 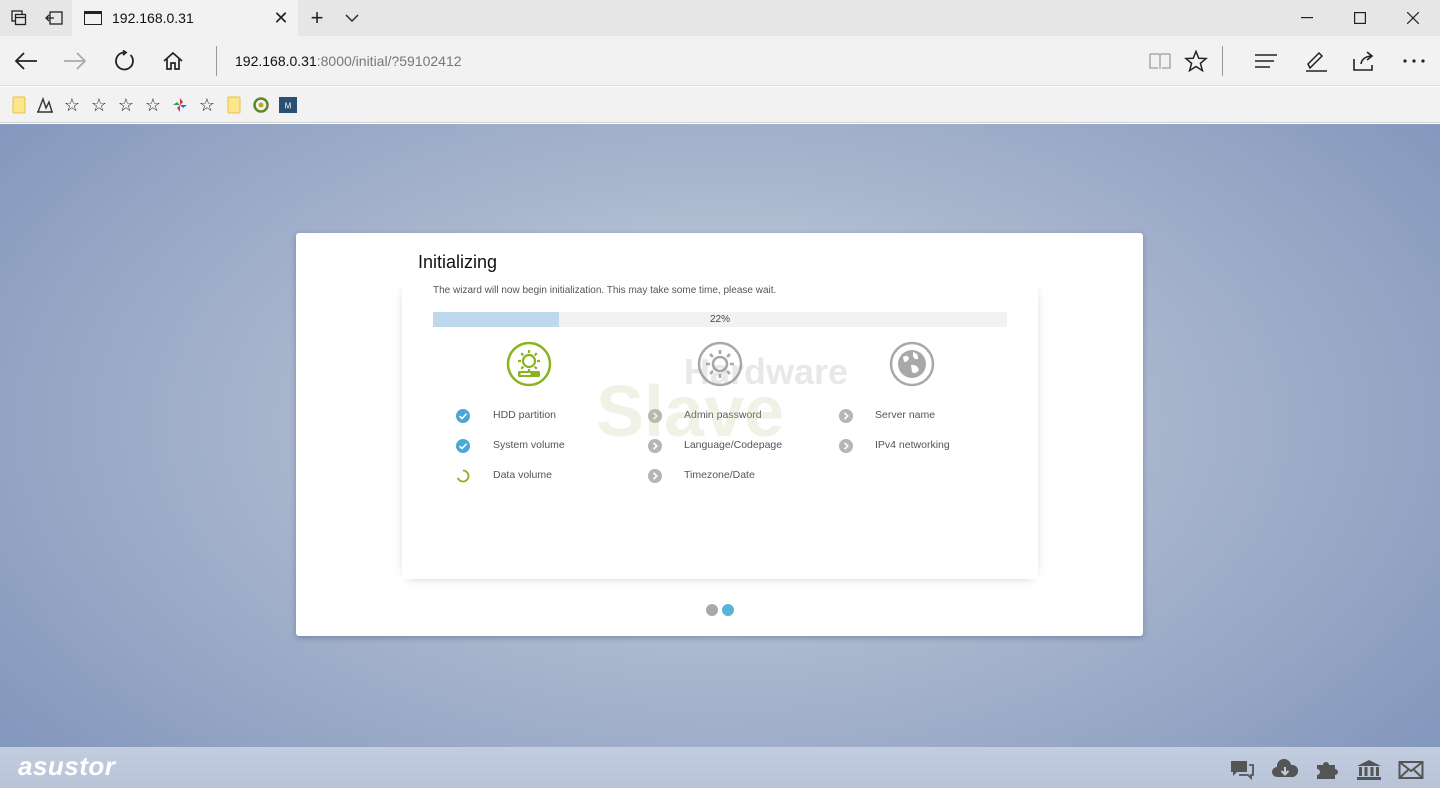 What do you see at coordinates (180, 105) in the screenshot?
I see `pinwheel-icon` at bounding box center [180, 105].